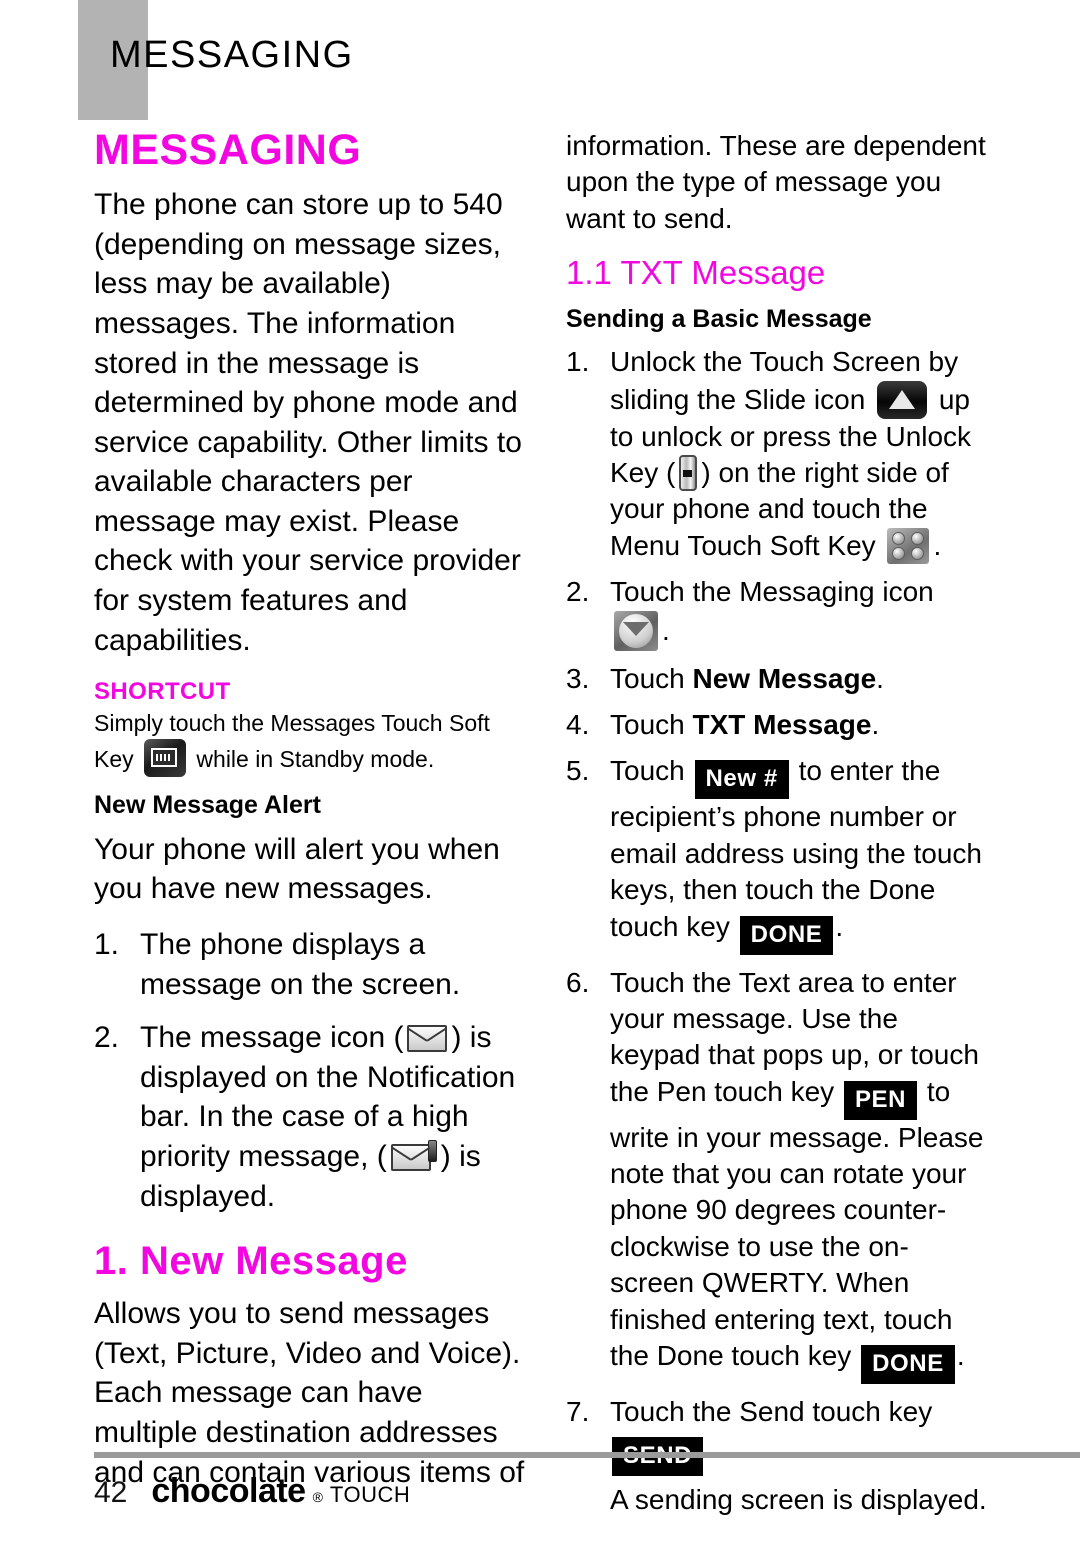  Describe the element at coordinates (232, 55) in the screenshot. I see `running-header-title: MESSAGING` at that location.